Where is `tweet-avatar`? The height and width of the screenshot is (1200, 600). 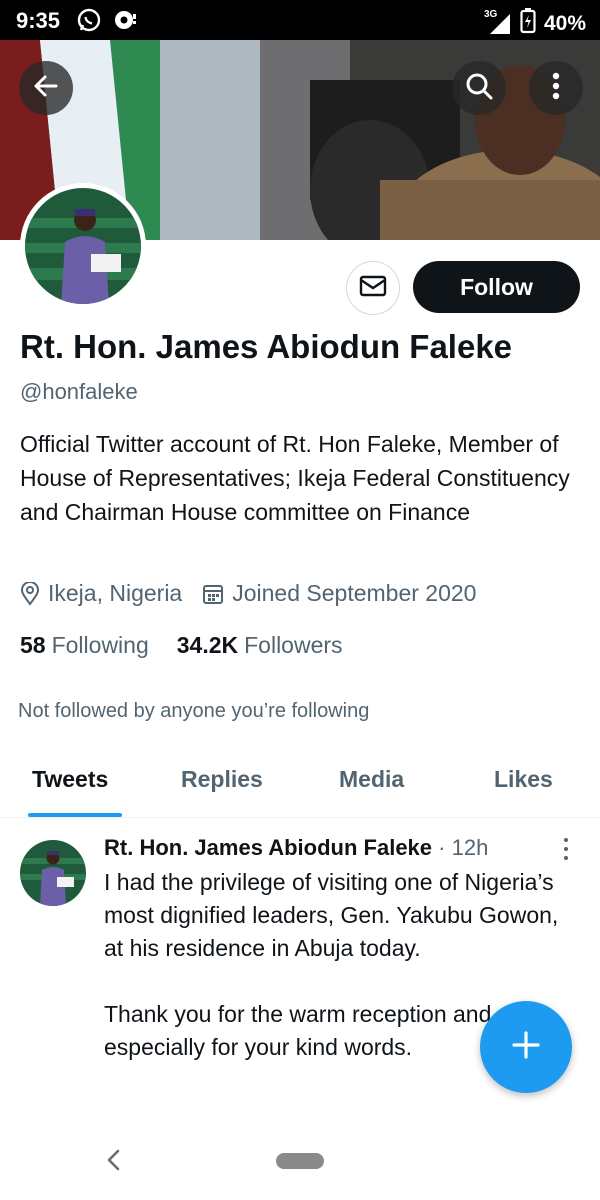 tweet-avatar is located at coordinates (53, 873).